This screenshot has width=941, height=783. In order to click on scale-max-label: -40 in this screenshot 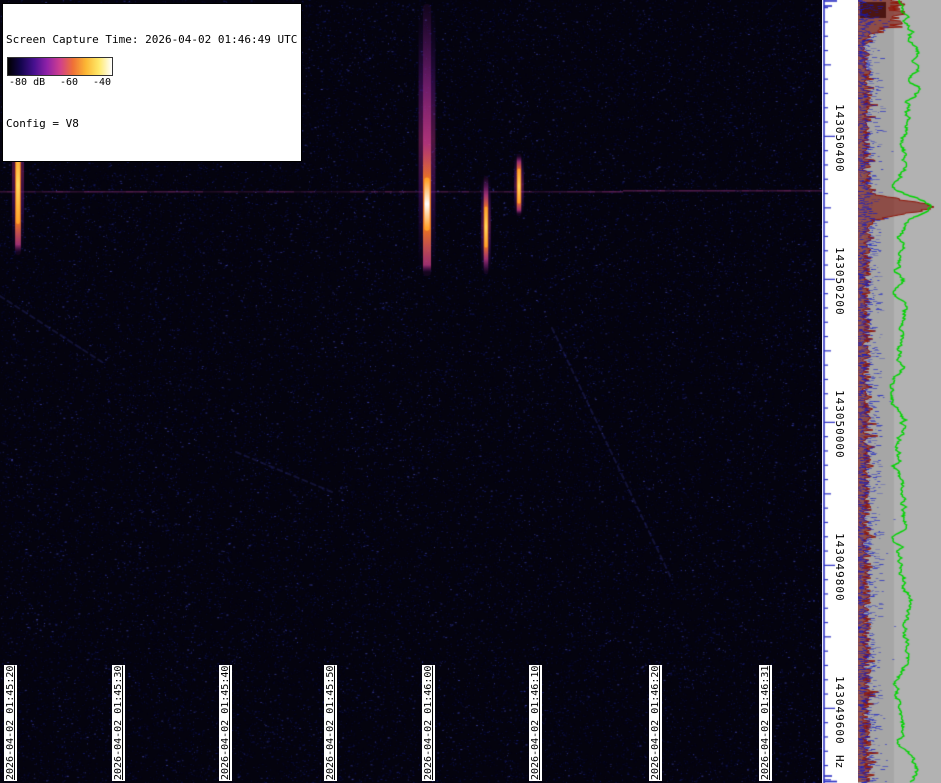, I will do `click(101, 82)`.